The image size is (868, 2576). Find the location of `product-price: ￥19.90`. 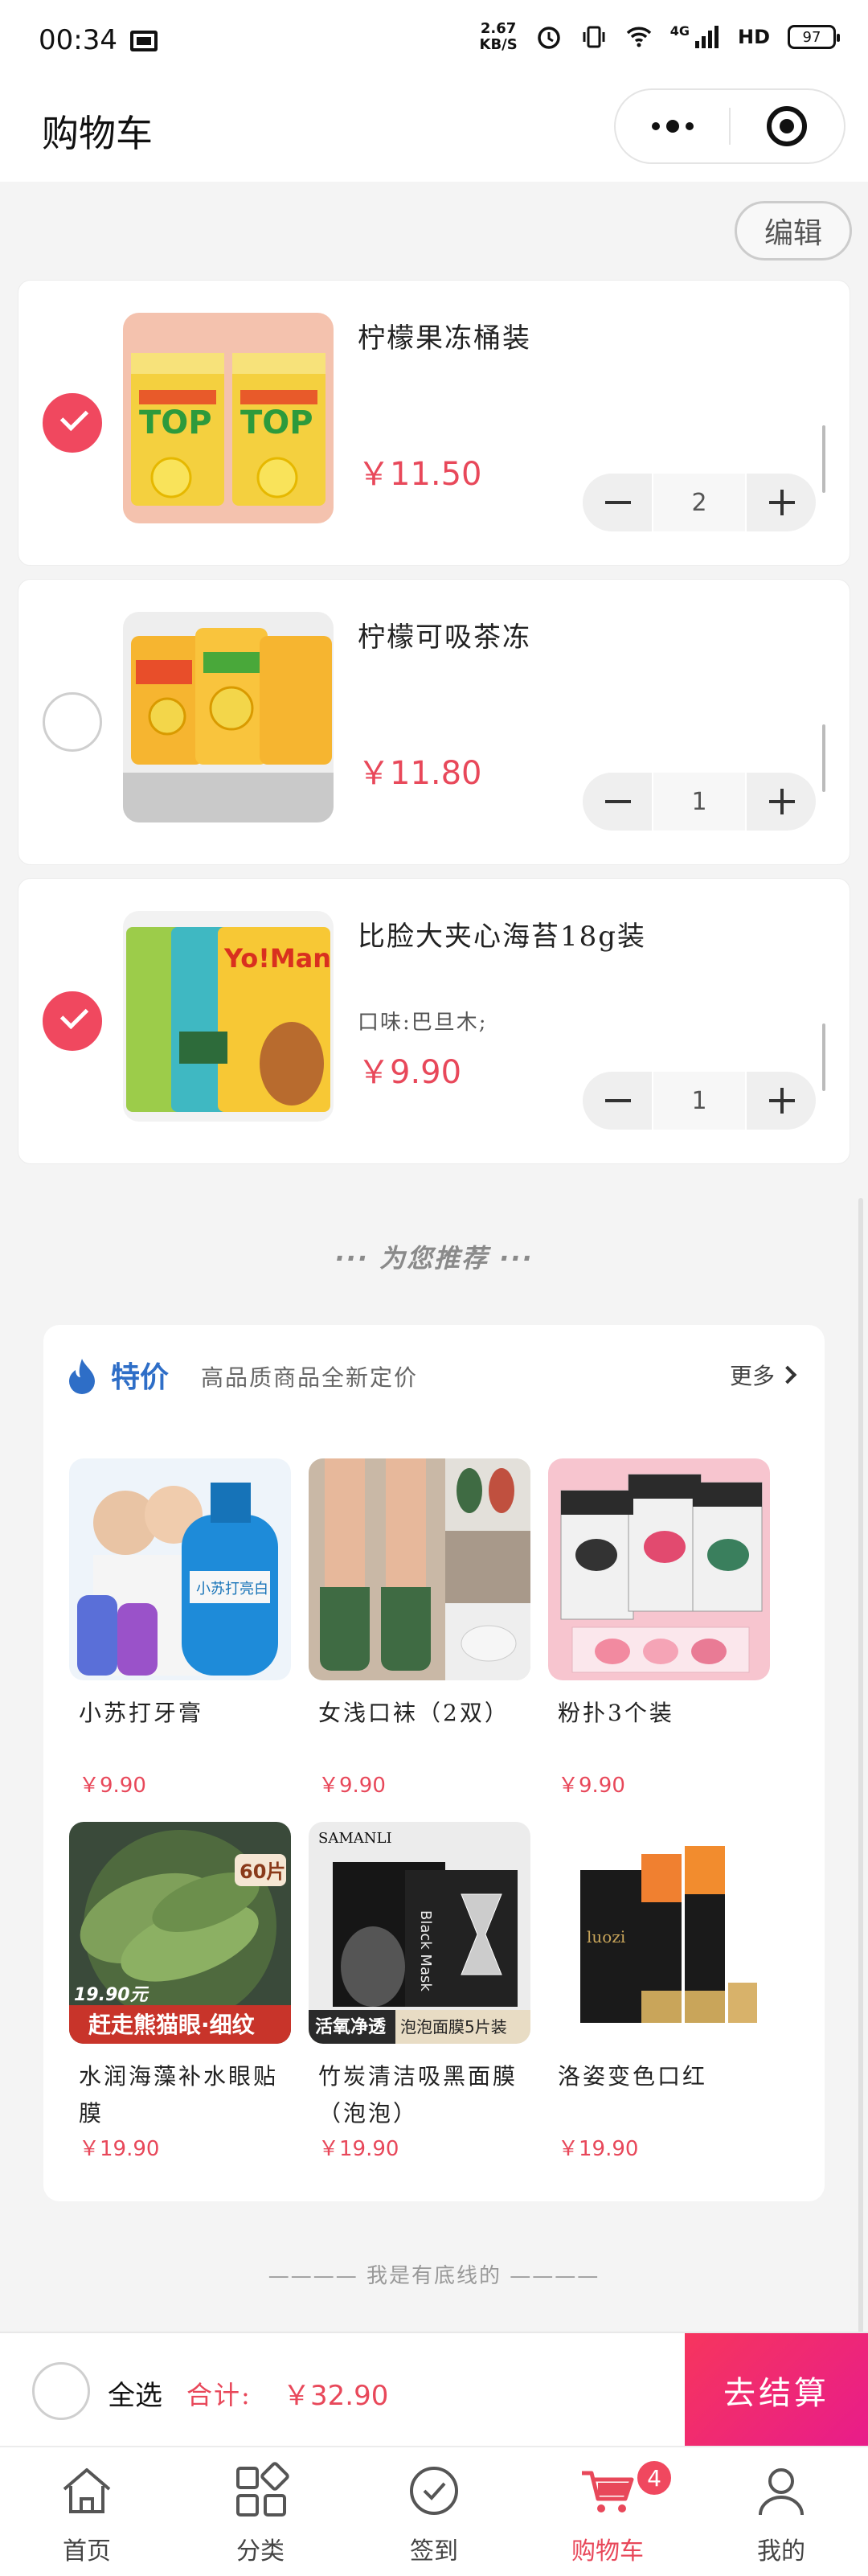

product-price: ￥19.90 is located at coordinates (598, 2149).